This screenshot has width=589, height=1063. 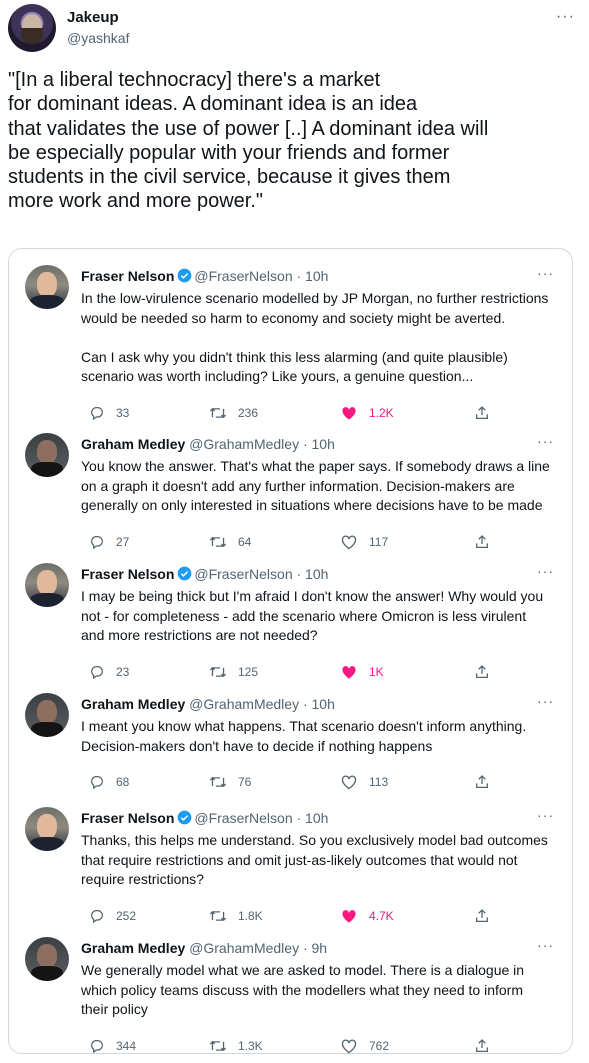 What do you see at coordinates (291, 674) in the screenshot?
I see `tweet-actions: 23 125 1K` at bounding box center [291, 674].